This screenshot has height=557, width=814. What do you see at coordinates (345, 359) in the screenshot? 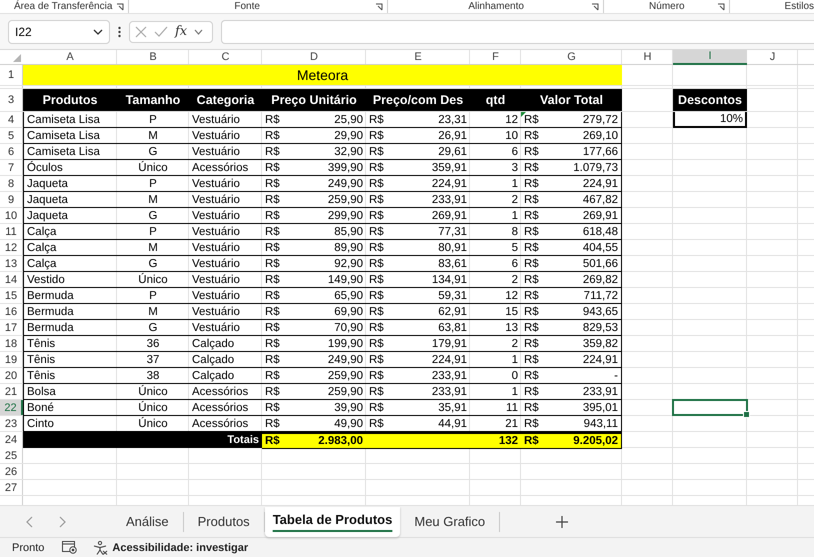
I see `price-value: 249,90` at bounding box center [345, 359].